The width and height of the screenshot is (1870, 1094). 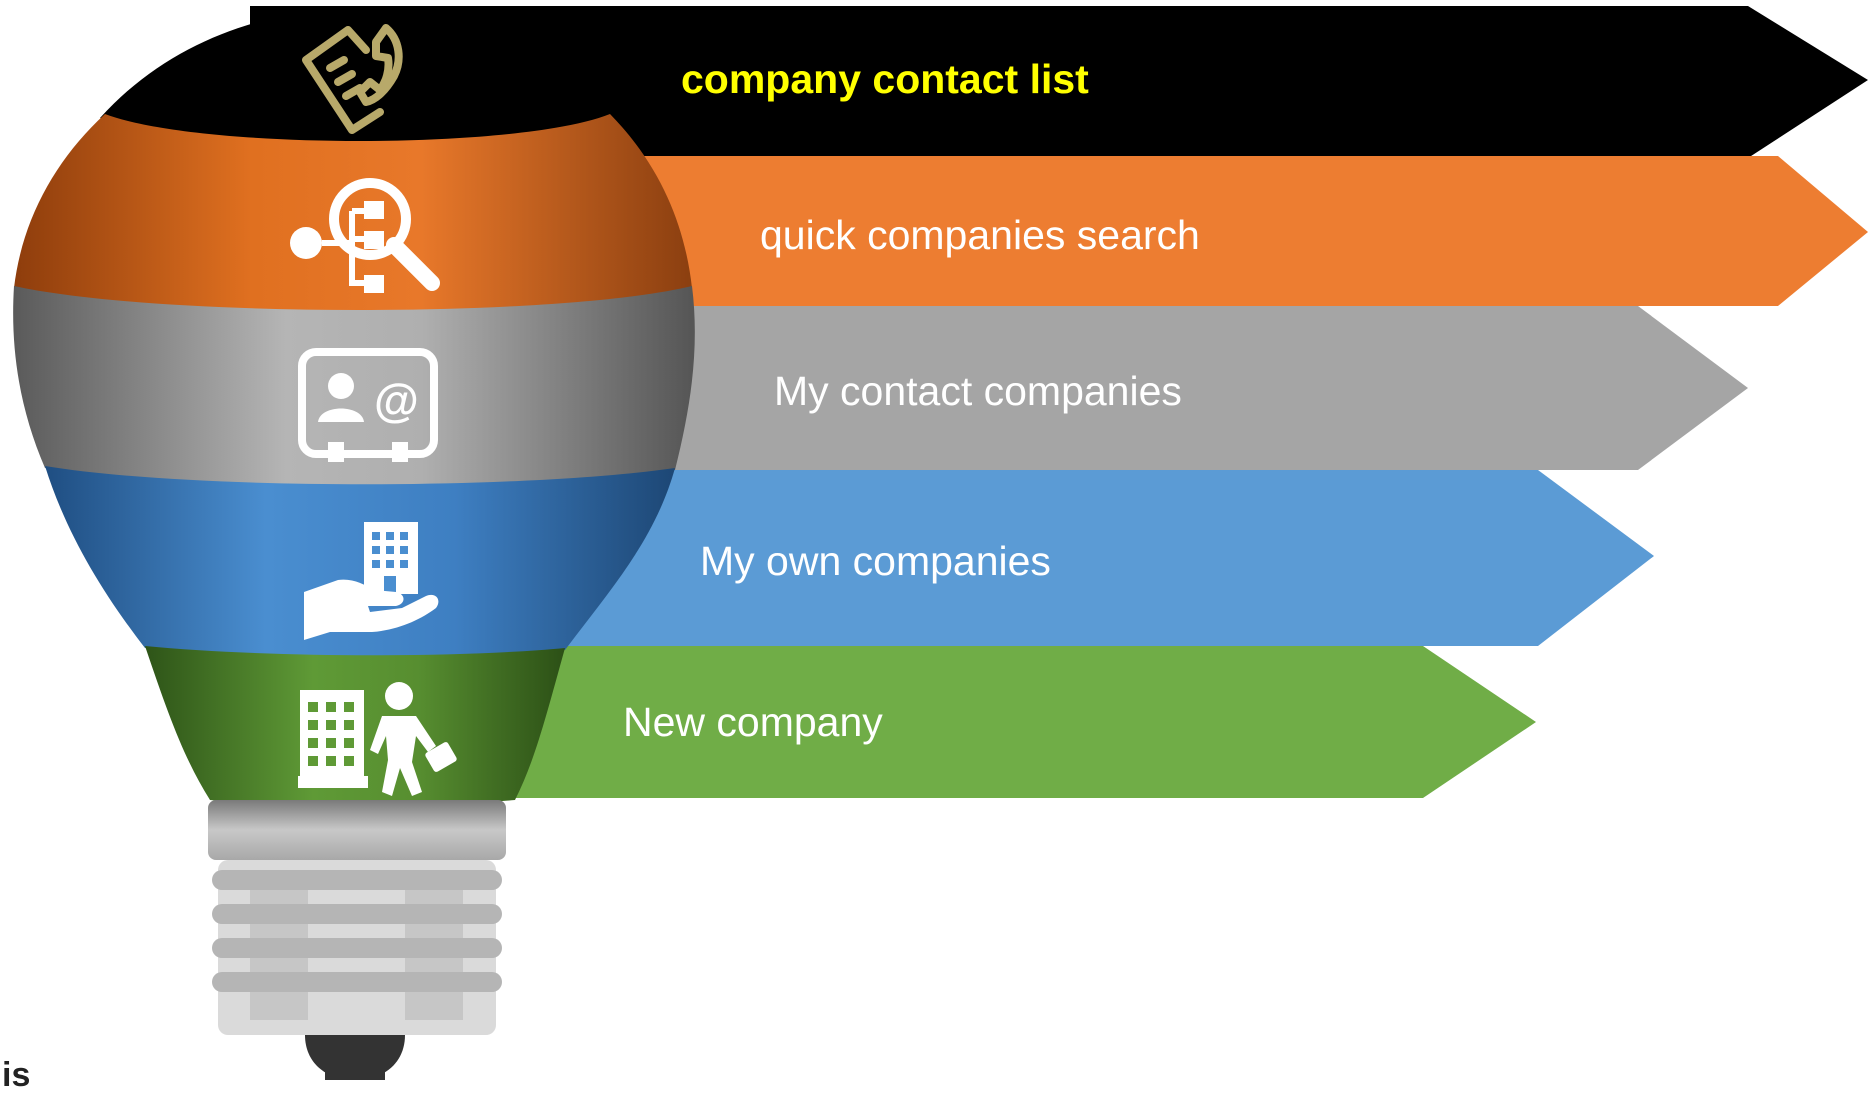 I want to click on label-my-contact-companies: My contact companies, so click(x=978, y=391).